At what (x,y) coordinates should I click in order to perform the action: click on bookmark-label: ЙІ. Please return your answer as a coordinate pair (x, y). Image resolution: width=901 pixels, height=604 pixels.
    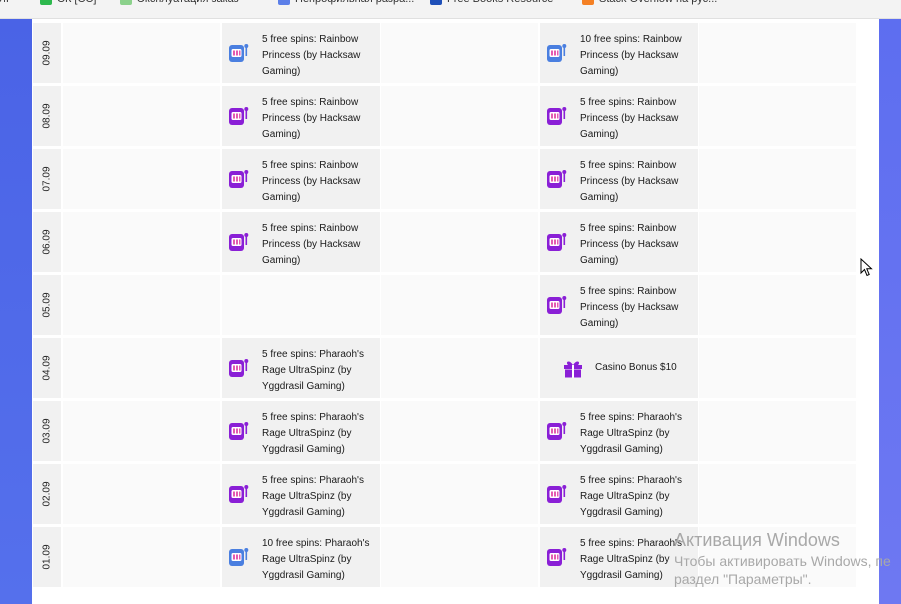
    Looking at the image, I should click on (4, 2).